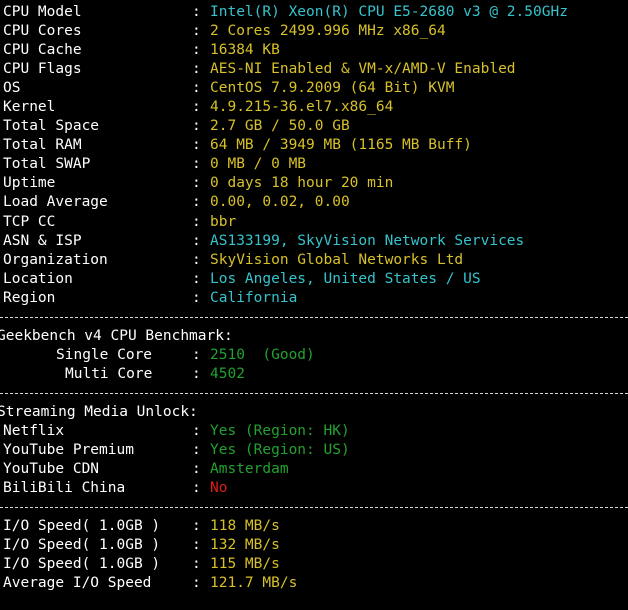  I want to click on info-row: CPU Cache:16384 KB, so click(314, 50).